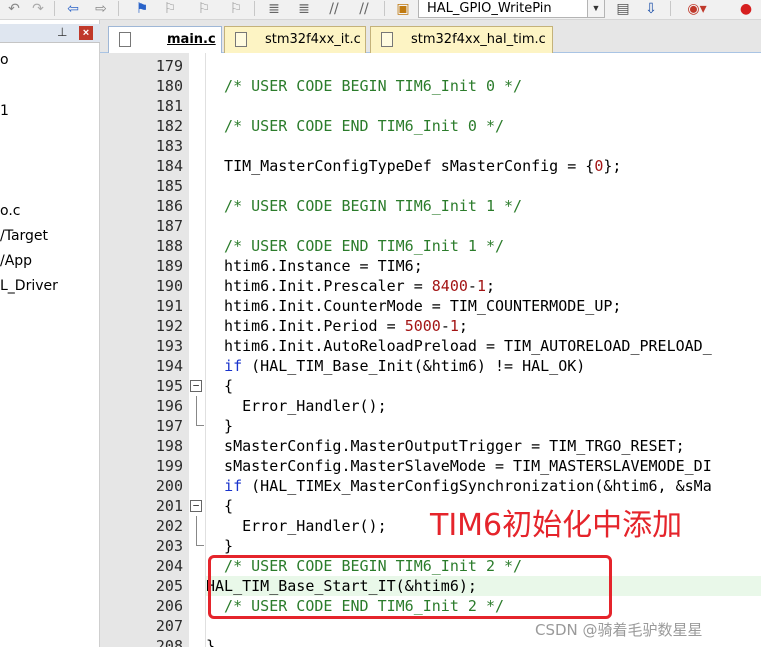  Describe the element at coordinates (483, 246) in the screenshot. I see `code-text: /* USER CODE END TIM6_Init 1 */` at that location.